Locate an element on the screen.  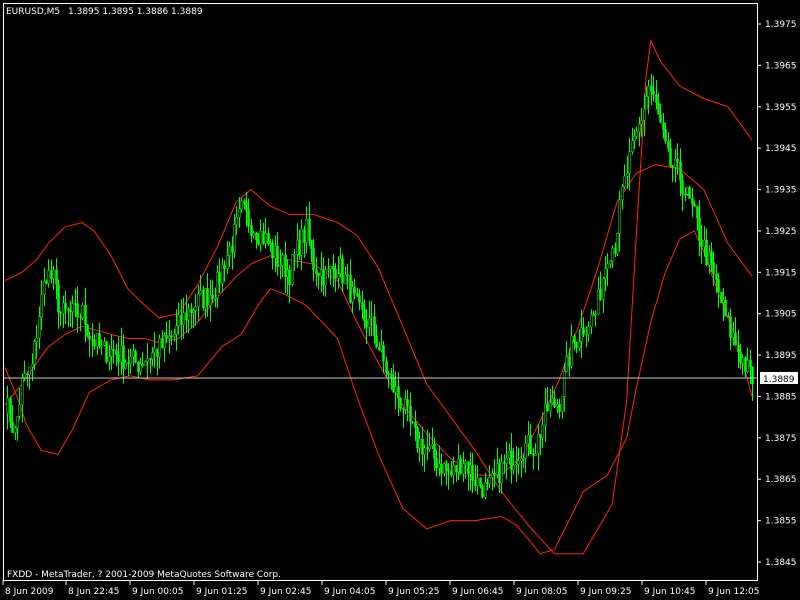
current-price-marker: 1.3889 is located at coordinates (779, 378).